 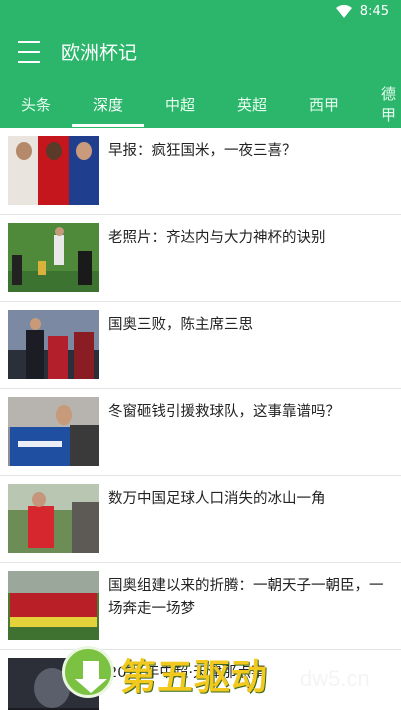 What do you see at coordinates (343, 11) in the screenshot?
I see `wifi-icon` at bounding box center [343, 11].